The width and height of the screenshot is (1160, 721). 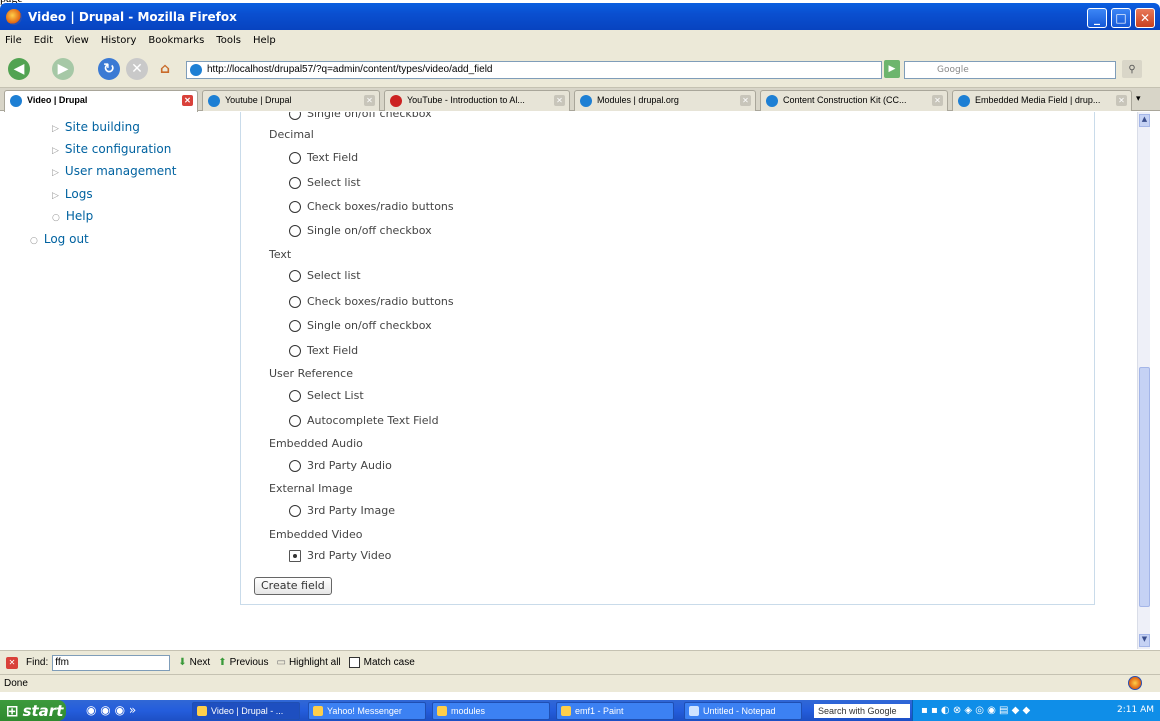 I want to click on close-button: ✕, so click(x=1145, y=18).